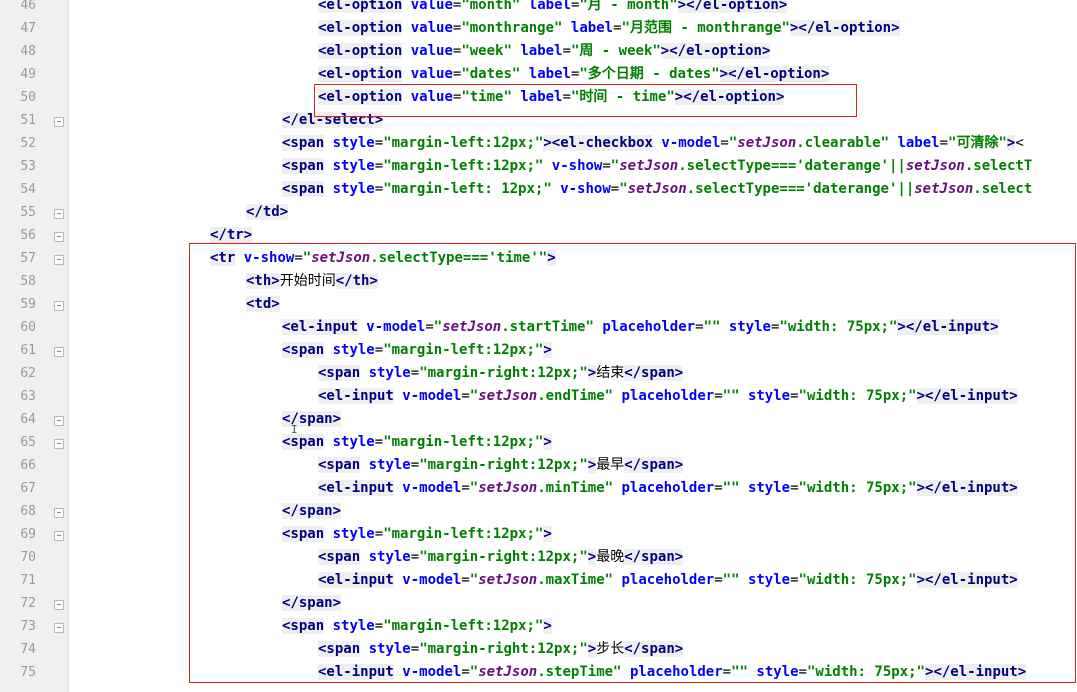 This screenshot has width=1077, height=692. I want to click on line-number: 58, so click(28, 281).